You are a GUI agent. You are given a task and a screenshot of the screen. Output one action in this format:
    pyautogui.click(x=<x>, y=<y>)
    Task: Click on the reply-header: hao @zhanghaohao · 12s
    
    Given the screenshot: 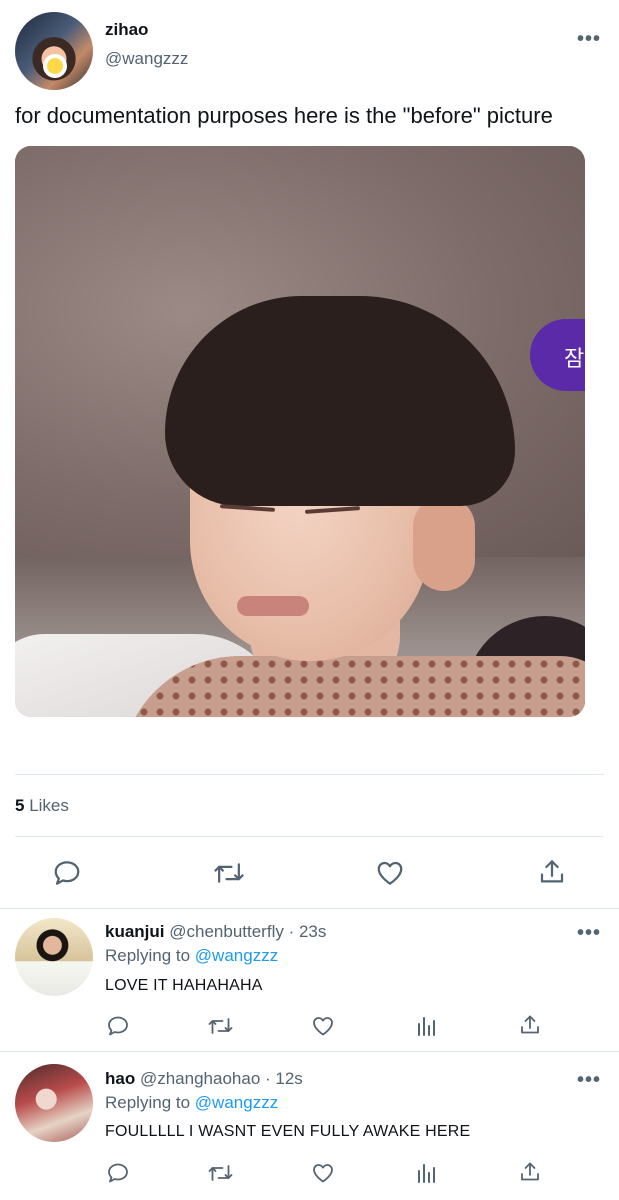 What is the action you would take?
    pyautogui.click(x=204, y=1079)
    